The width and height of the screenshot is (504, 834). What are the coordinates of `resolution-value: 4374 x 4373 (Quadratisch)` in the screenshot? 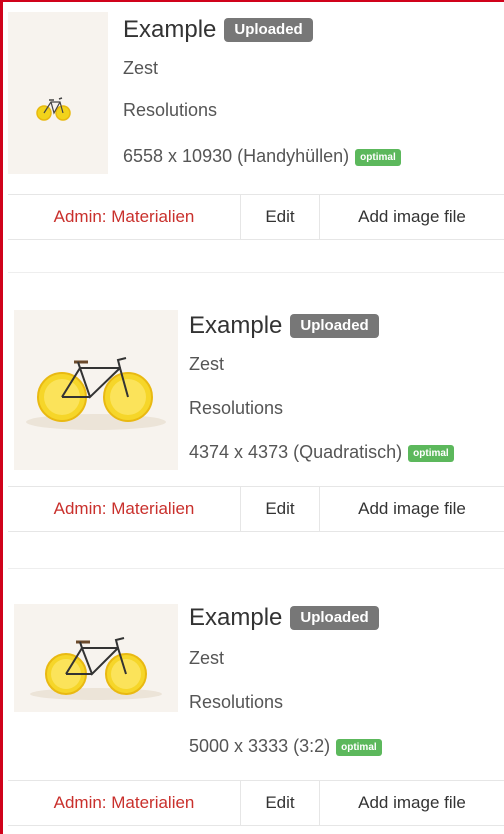 It's located at (296, 452).